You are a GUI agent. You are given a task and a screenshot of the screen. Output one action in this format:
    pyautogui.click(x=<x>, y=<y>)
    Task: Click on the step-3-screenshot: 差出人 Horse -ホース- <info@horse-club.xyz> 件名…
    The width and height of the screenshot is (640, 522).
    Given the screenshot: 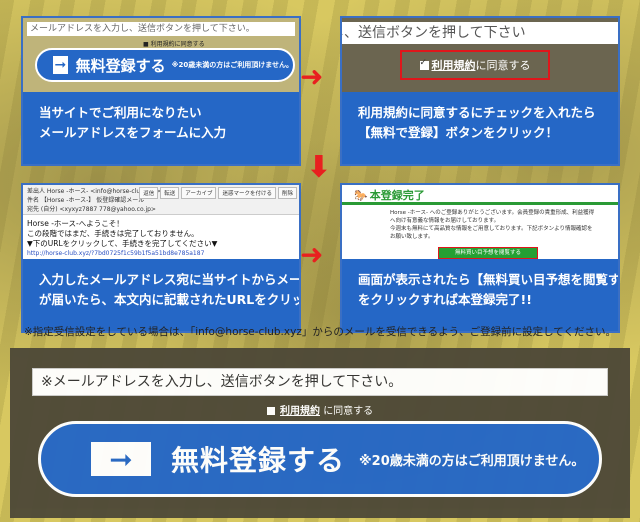 What is the action you would take?
    pyautogui.click(x=161, y=223)
    